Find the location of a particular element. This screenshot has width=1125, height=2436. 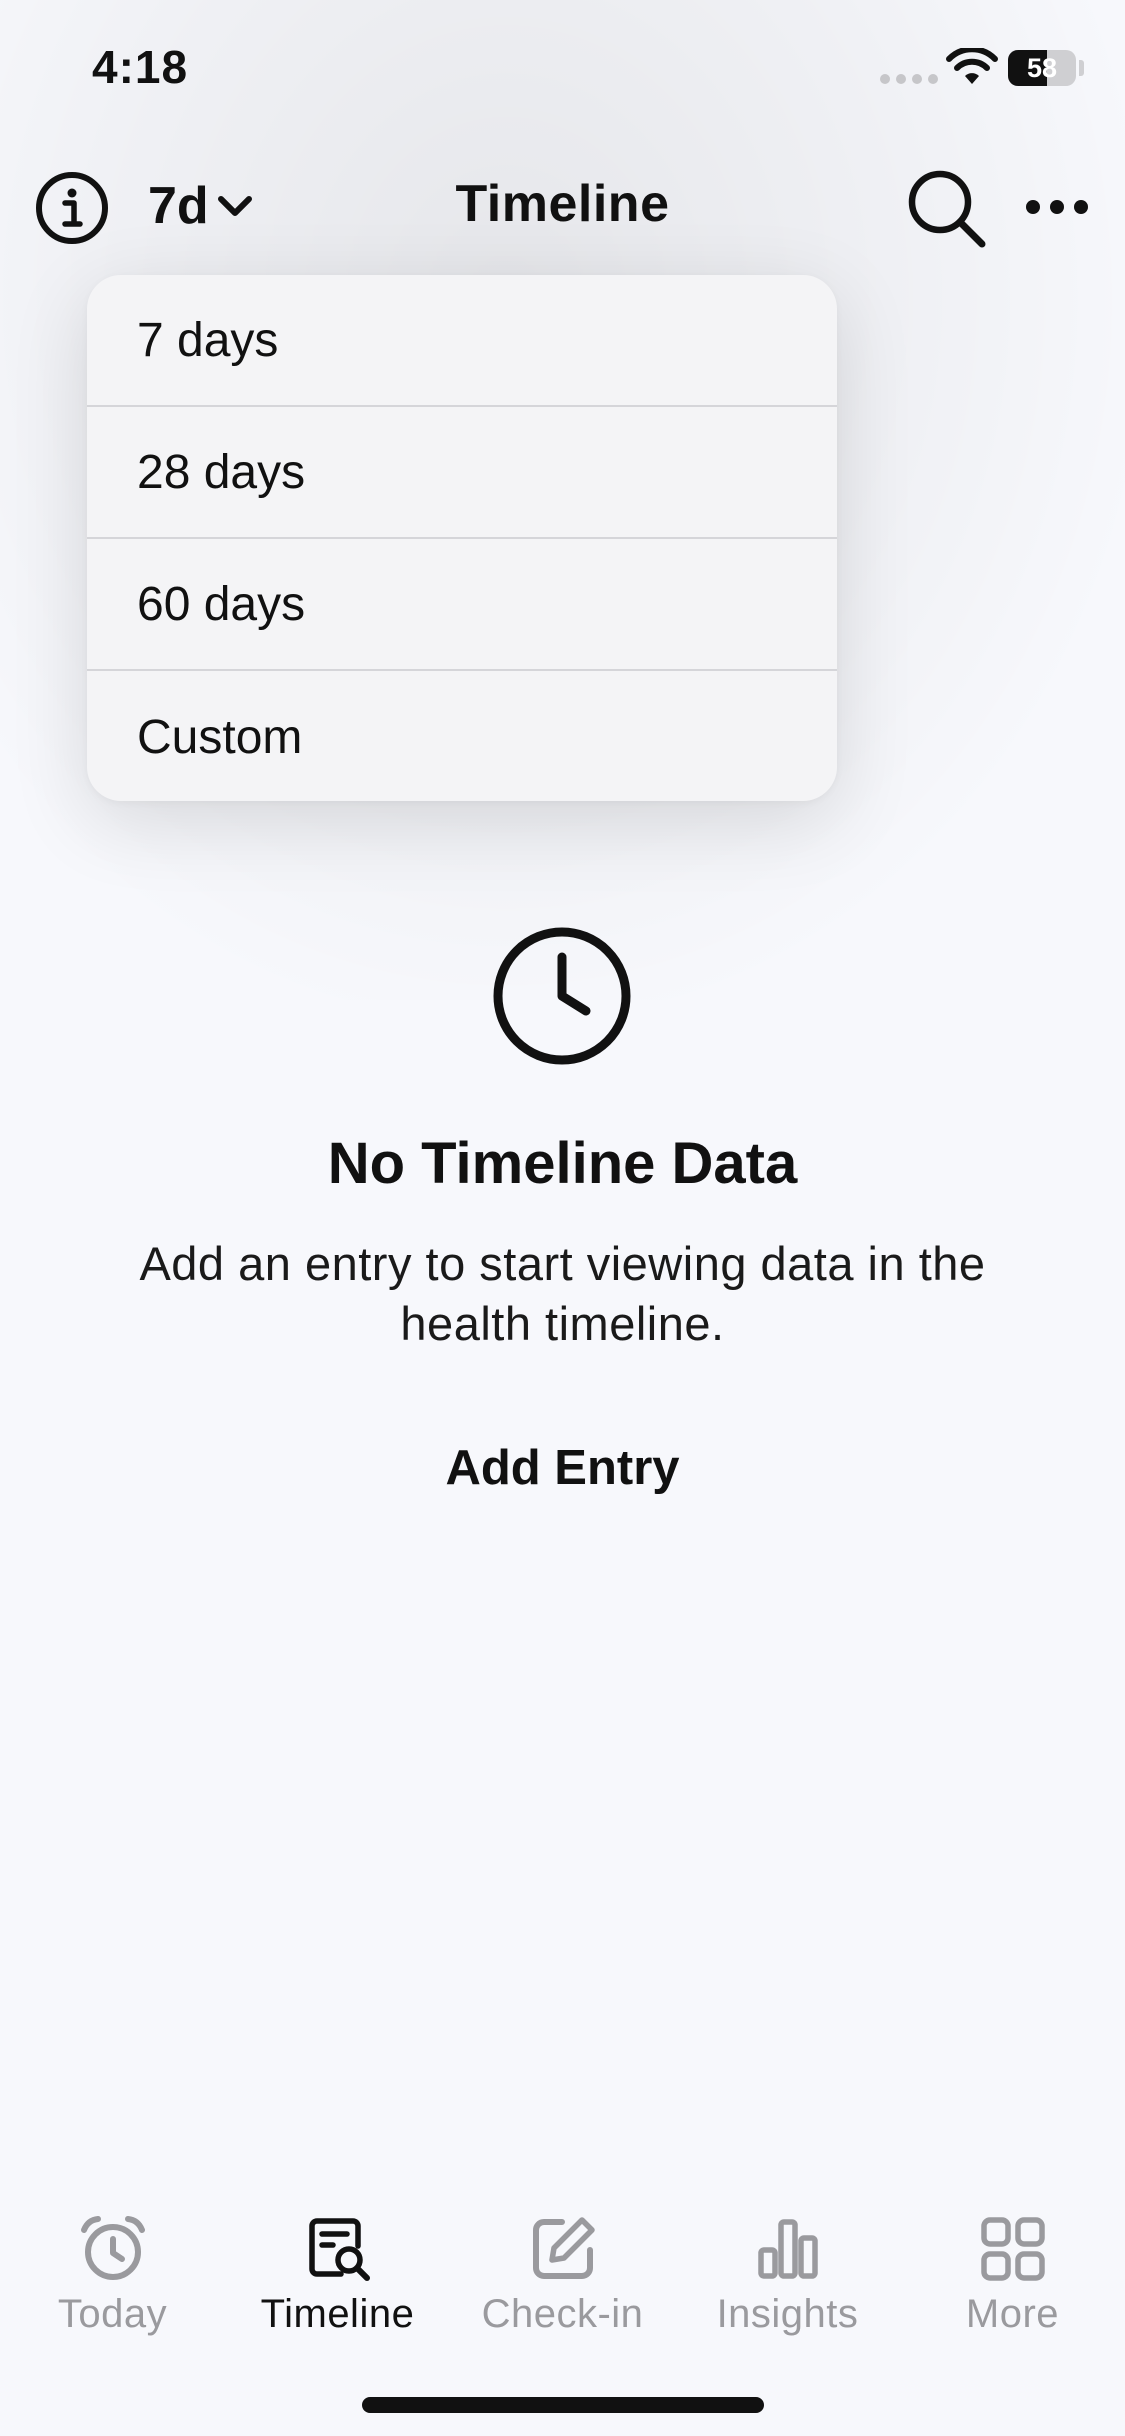

range-dropdown-menu: 7 days 28 days 60 days Custom is located at coordinates (462, 538).